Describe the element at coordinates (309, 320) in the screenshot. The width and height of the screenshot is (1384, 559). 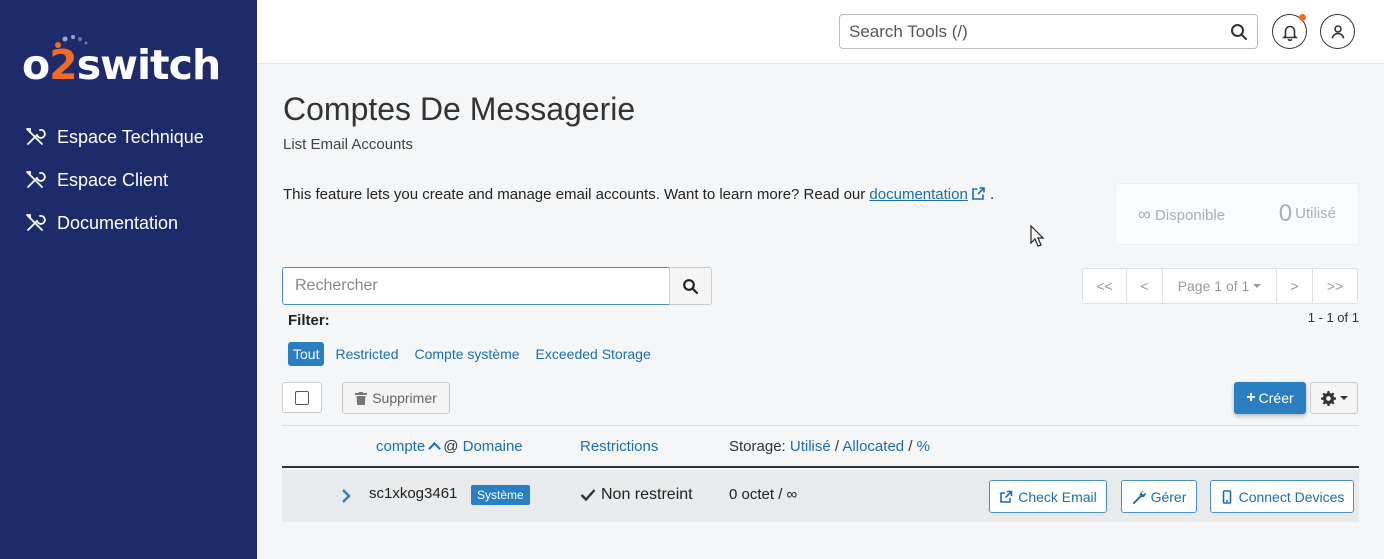
I see `filter-label: Filter:` at that location.